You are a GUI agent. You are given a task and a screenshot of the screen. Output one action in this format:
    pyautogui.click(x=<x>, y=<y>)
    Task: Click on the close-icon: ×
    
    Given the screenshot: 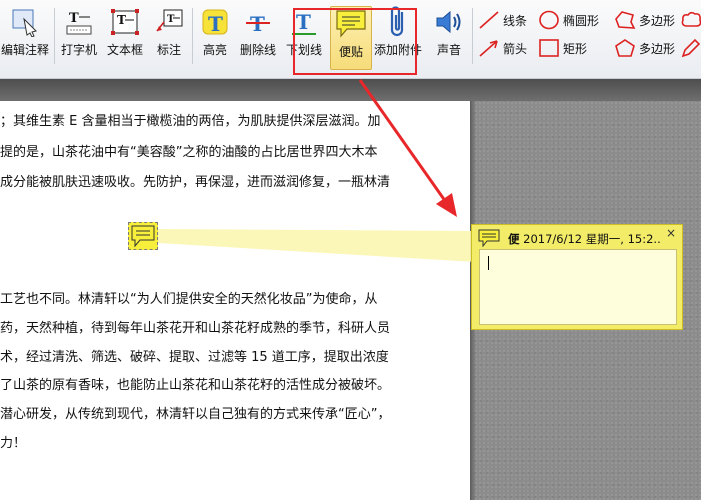 What is the action you would take?
    pyautogui.click(x=671, y=233)
    